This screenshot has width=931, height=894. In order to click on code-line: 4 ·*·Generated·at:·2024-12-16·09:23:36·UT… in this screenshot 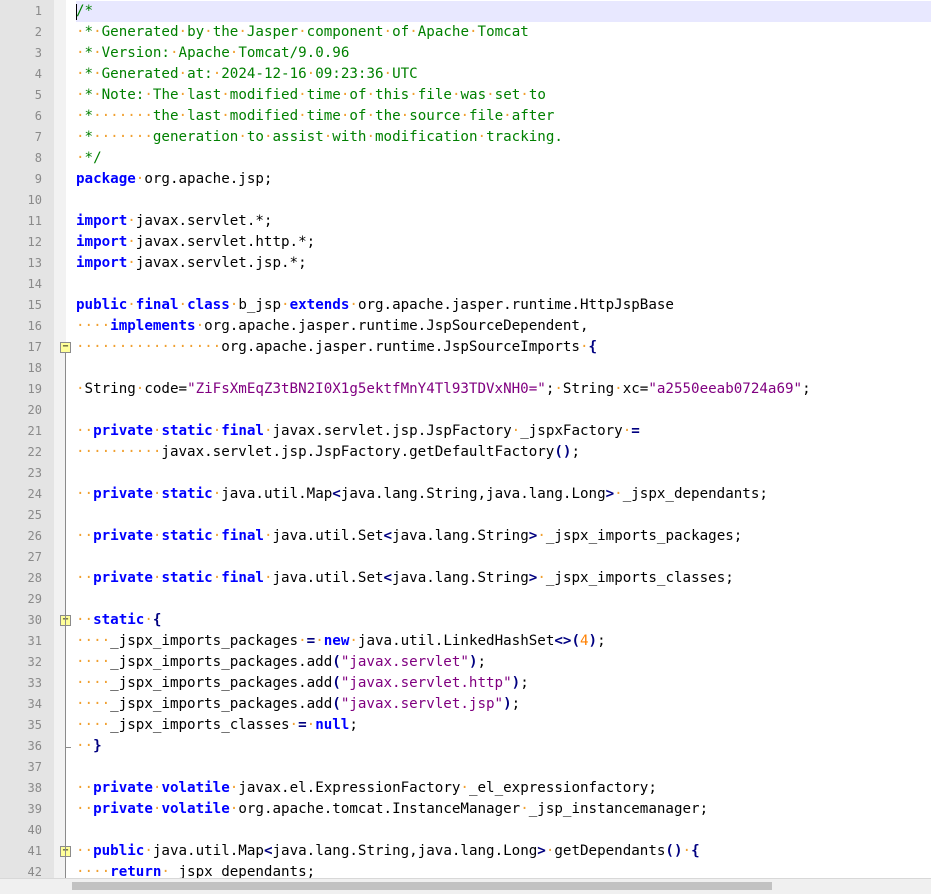, I will do `click(465, 74)`.